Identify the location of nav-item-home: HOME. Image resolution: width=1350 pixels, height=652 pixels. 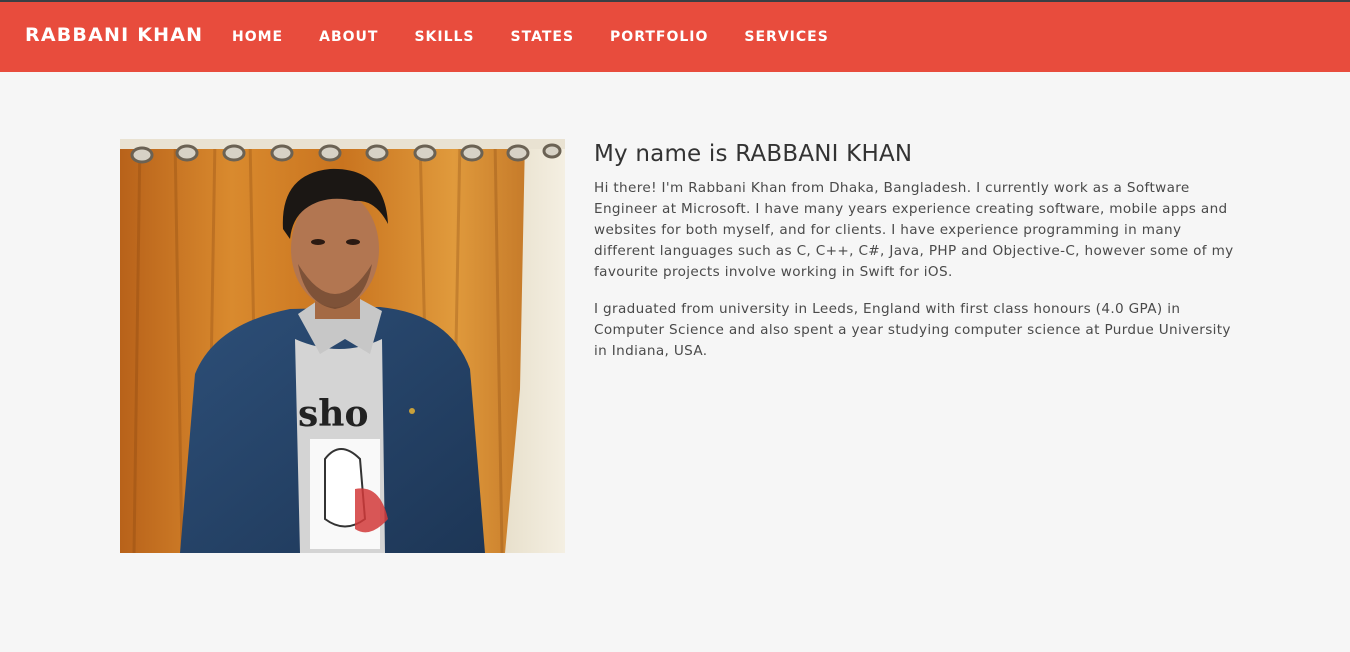
(257, 37).